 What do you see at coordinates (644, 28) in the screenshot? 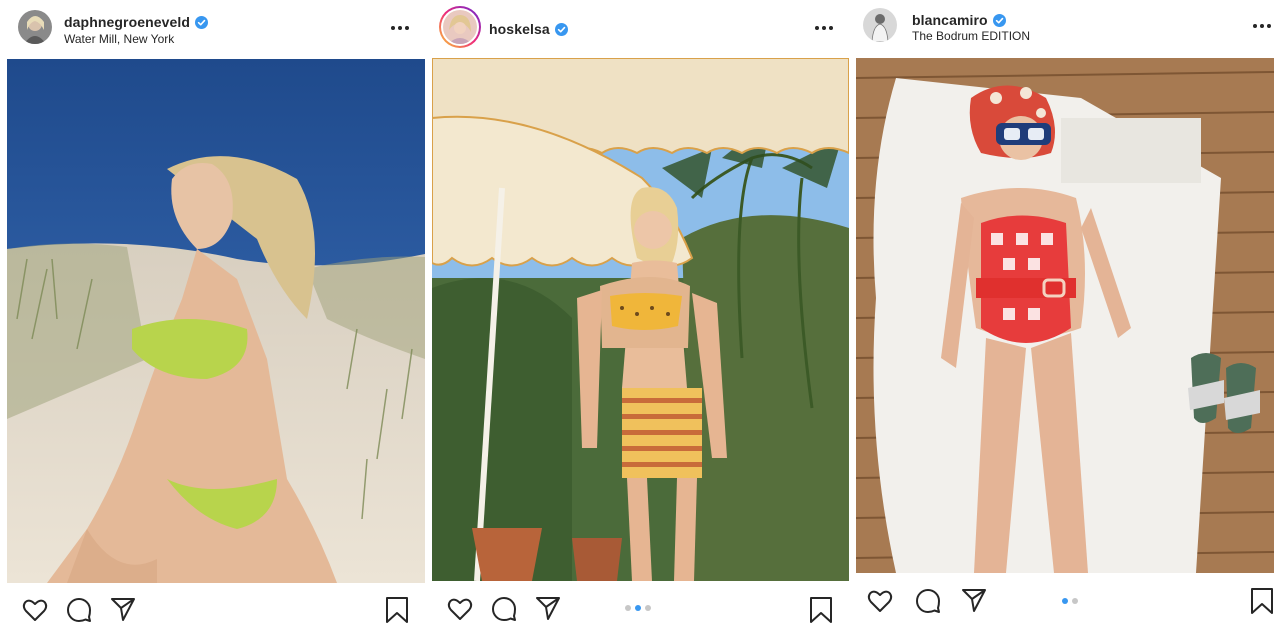
I see `post-header: hoskelsa` at bounding box center [644, 28].